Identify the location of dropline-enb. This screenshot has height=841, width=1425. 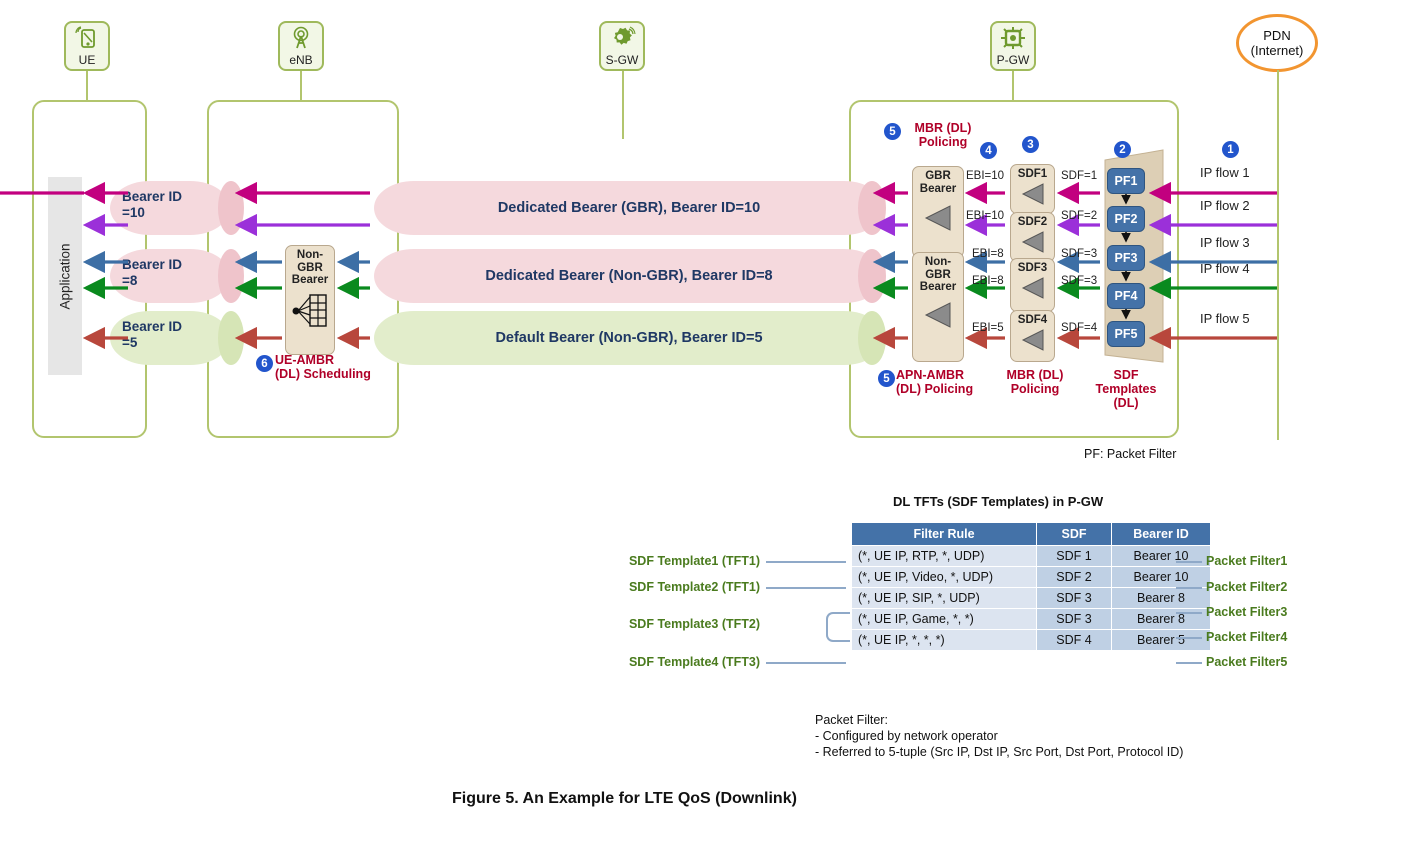
(301, 86).